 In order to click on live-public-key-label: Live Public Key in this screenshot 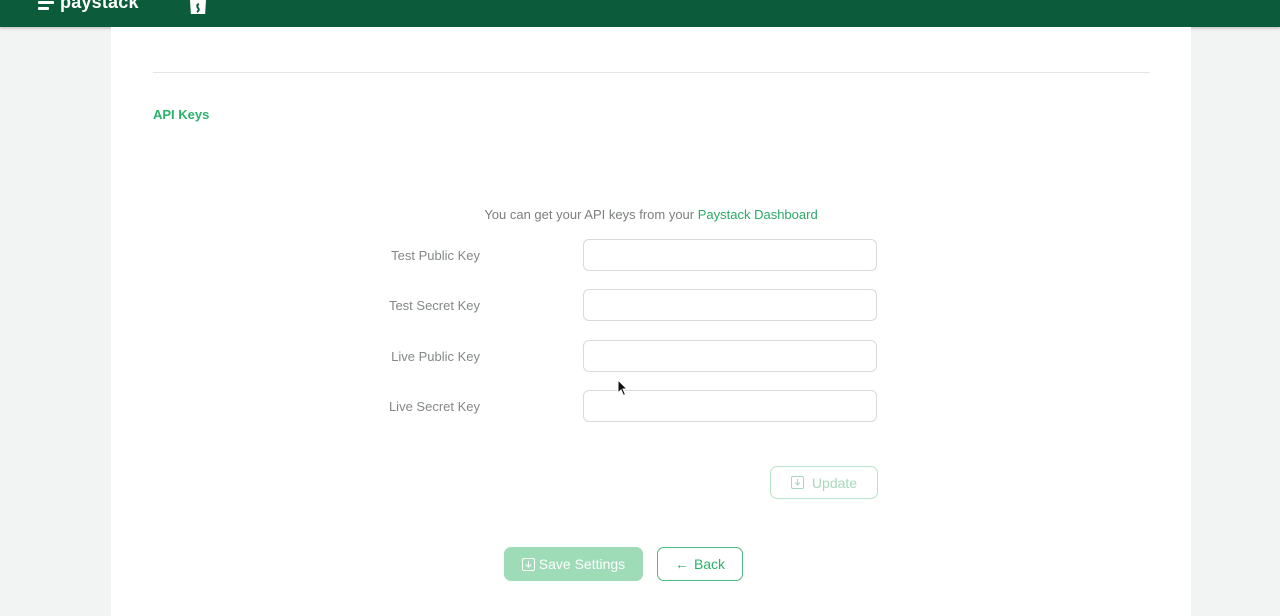, I will do `click(435, 356)`.